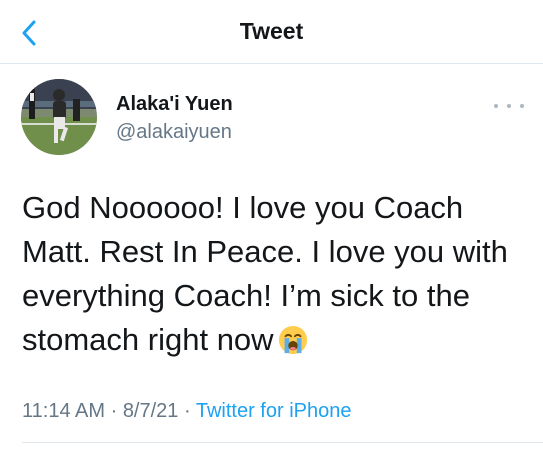 Image resolution: width=543 pixels, height=450 pixels. I want to click on divider, so click(282, 442).